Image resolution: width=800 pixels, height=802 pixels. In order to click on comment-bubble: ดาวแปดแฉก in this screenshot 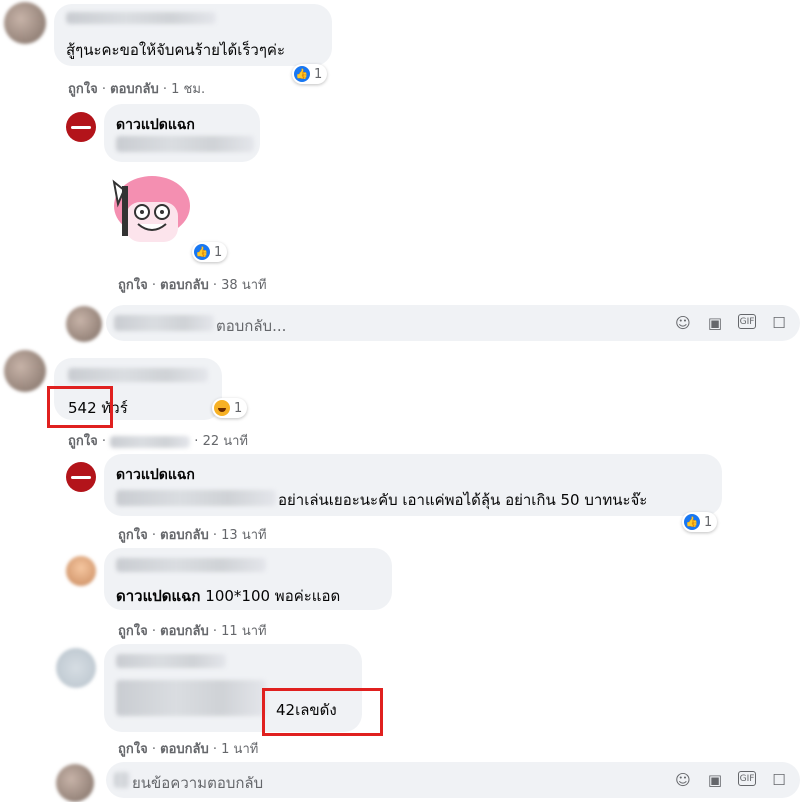, I will do `click(182, 133)`.